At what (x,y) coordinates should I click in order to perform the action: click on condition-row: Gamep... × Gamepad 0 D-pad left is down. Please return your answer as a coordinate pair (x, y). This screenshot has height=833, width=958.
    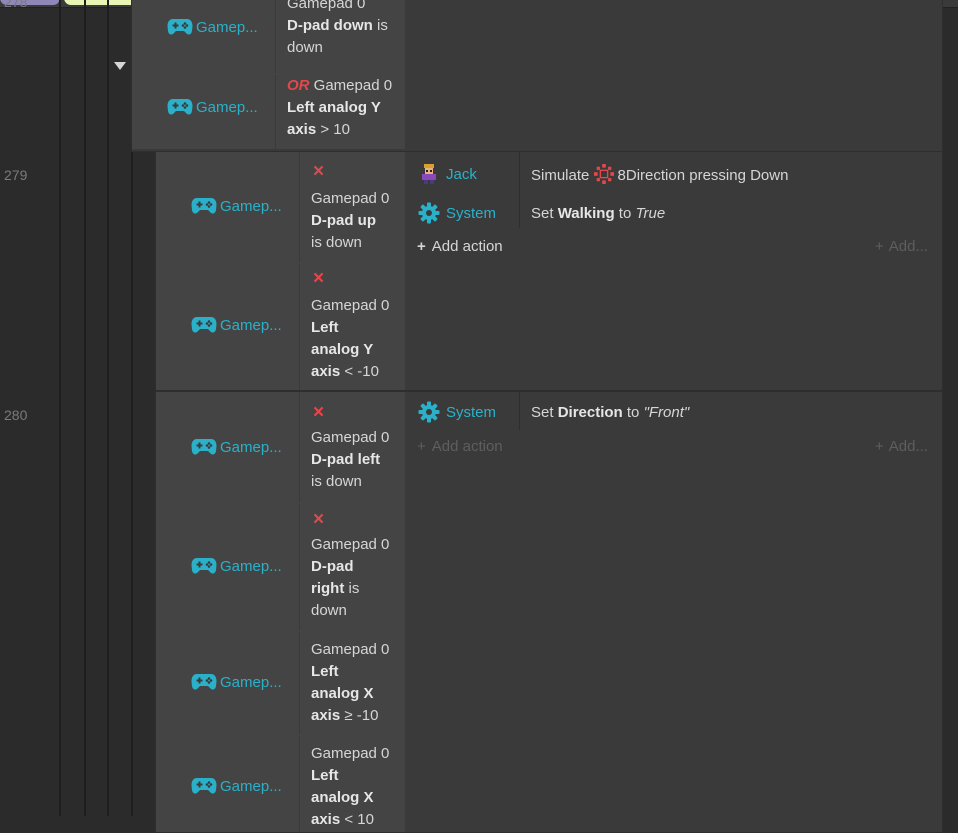
    Looking at the image, I should click on (280, 447).